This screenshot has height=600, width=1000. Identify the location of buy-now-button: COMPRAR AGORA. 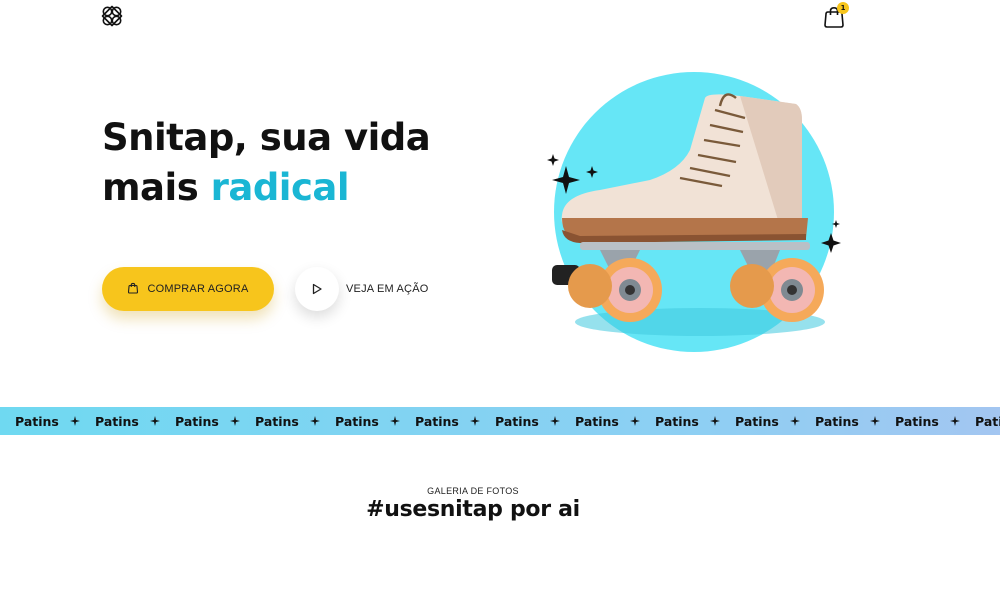
(188, 289).